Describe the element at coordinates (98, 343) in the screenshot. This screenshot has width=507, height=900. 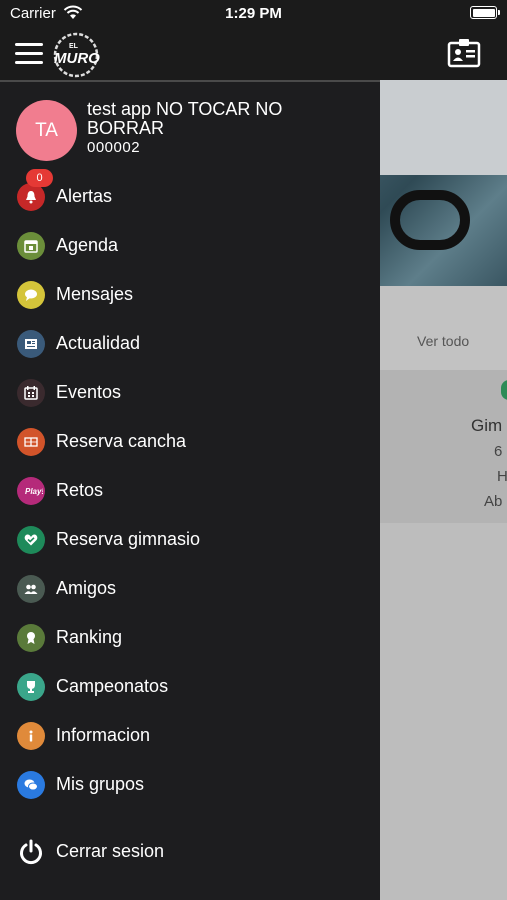
I see `menu-item-label: Actualidad` at that location.